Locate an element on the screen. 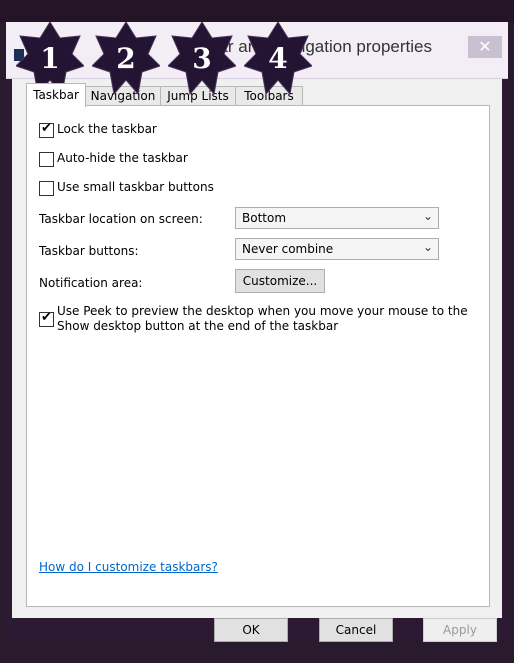  location-dropdown: Bottom ⌄ is located at coordinates (337, 218).